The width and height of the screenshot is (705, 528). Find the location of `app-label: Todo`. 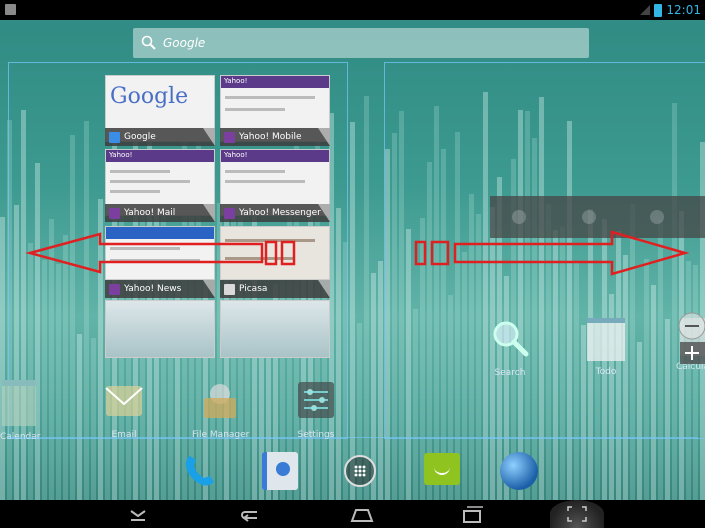

app-label: Todo is located at coordinates (606, 372).